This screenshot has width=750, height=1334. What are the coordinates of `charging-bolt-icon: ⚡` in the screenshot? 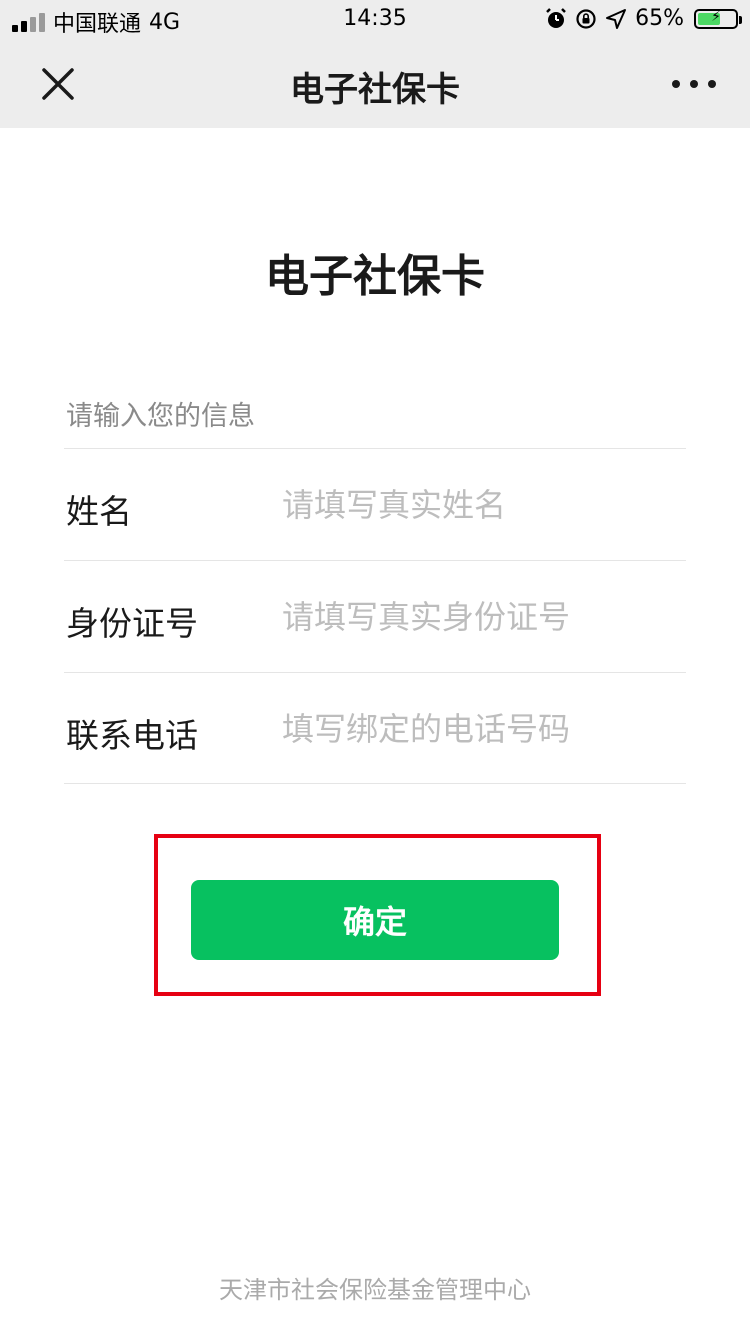 It's located at (716, 16).